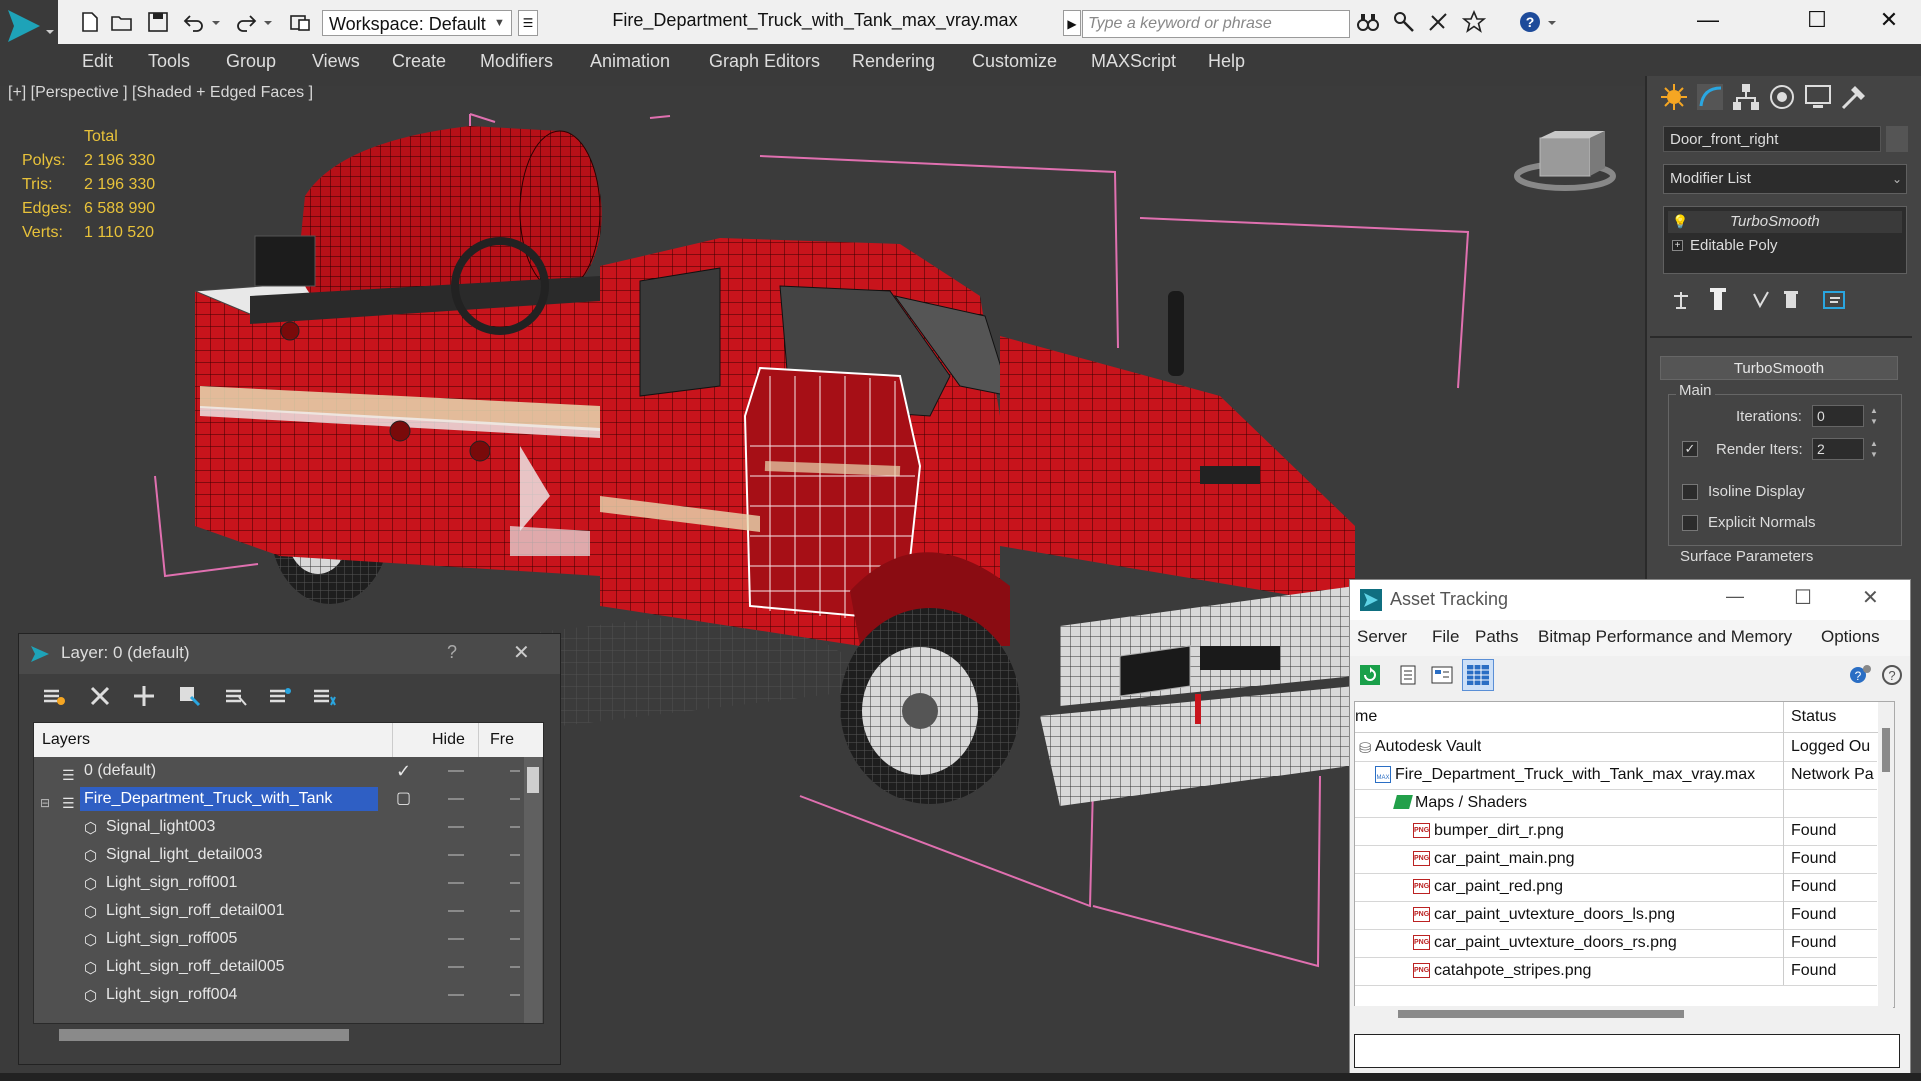  What do you see at coordinates (169, 65) in the screenshot?
I see `menu-tools: Tools` at bounding box center [169, 65].